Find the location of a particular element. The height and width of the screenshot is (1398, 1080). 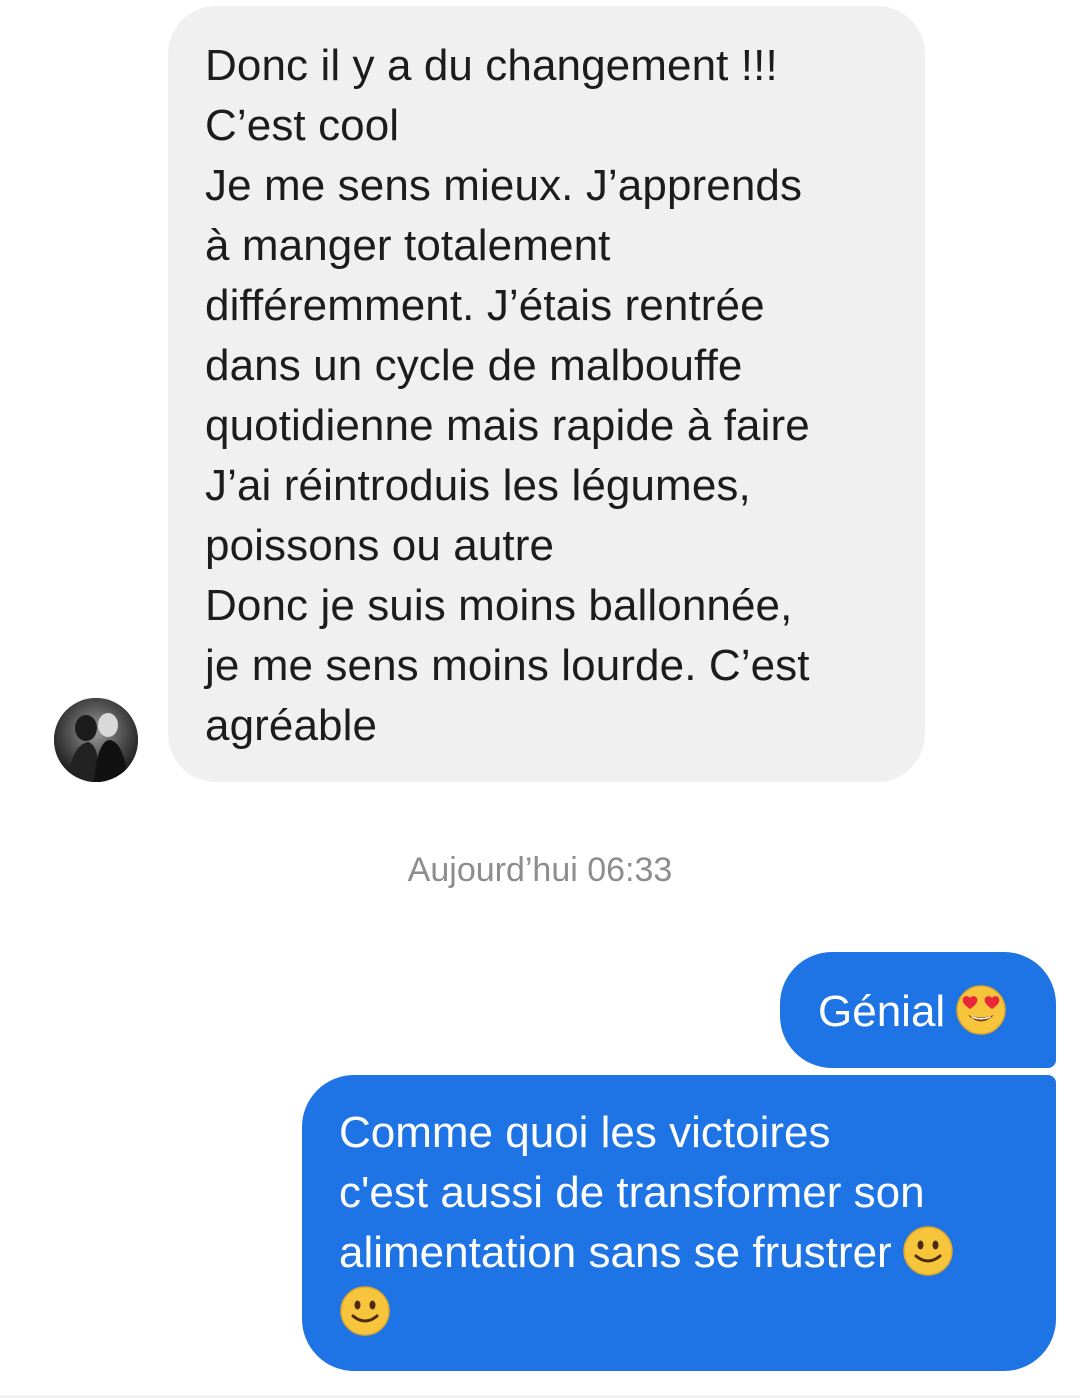

contact-avatar-photo-icon is located at coordinates (96, 740).